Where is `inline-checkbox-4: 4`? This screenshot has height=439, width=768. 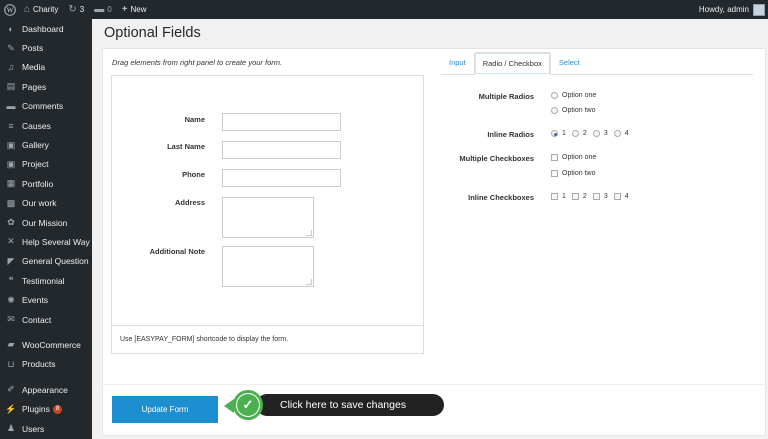 inline-checkbox-4: 4 is located at coordinates (621, 196).